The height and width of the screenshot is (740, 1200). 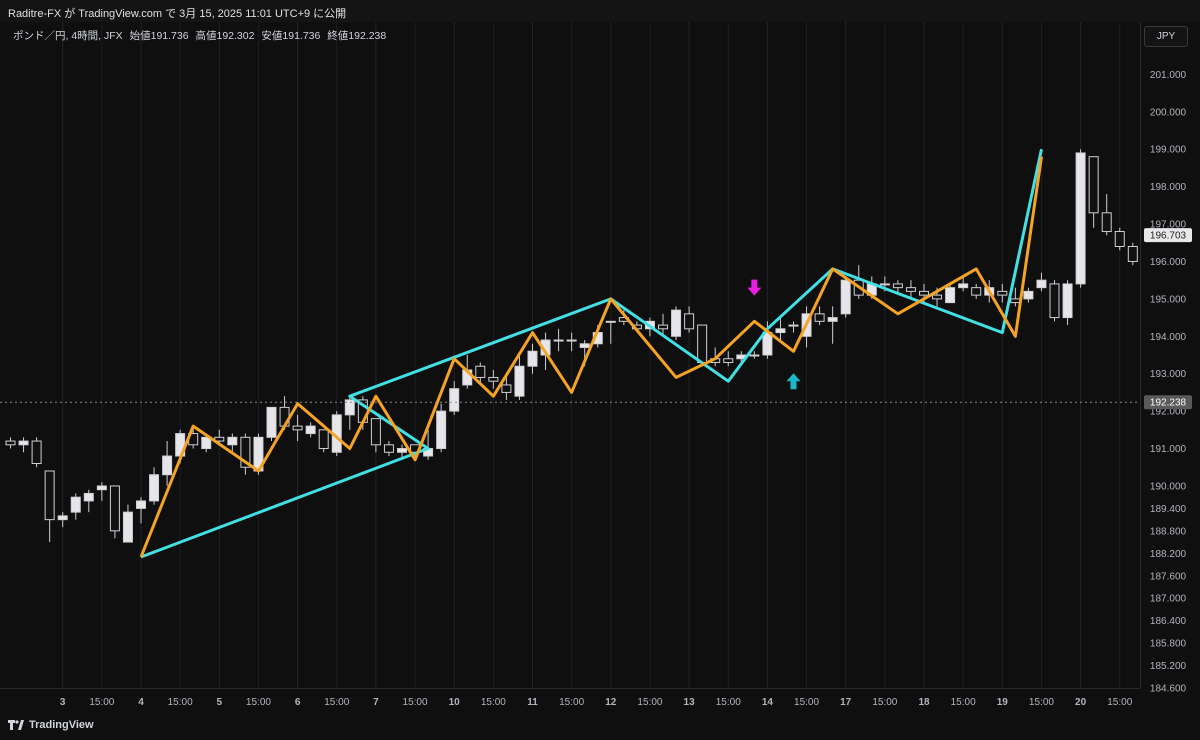 I want to click on price-tick-label: 190.000, so click(x=1168, y=486).